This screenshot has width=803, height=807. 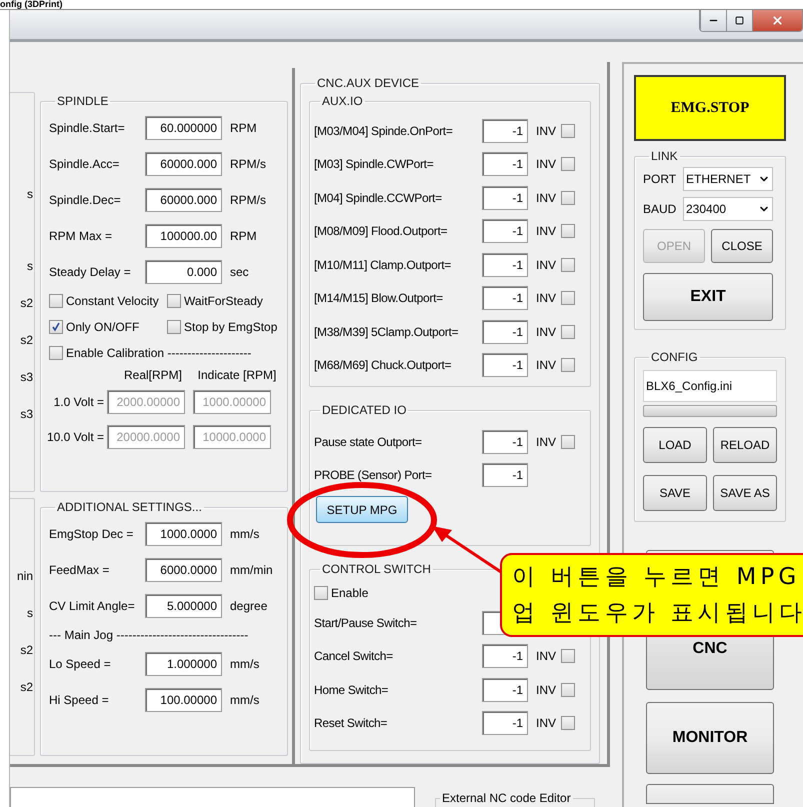 What do you see at coordinates (183, 128) in the screenshot?
I see `input-field: 60.000000` at bounding box center [183, 128].